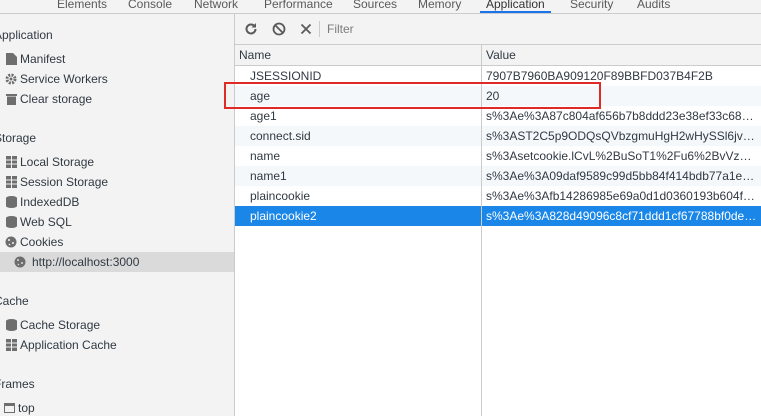  What do you see at coordinates (251, 29) in the screenshot?
I see `refresh-icon` at bounding box center [251, 29].